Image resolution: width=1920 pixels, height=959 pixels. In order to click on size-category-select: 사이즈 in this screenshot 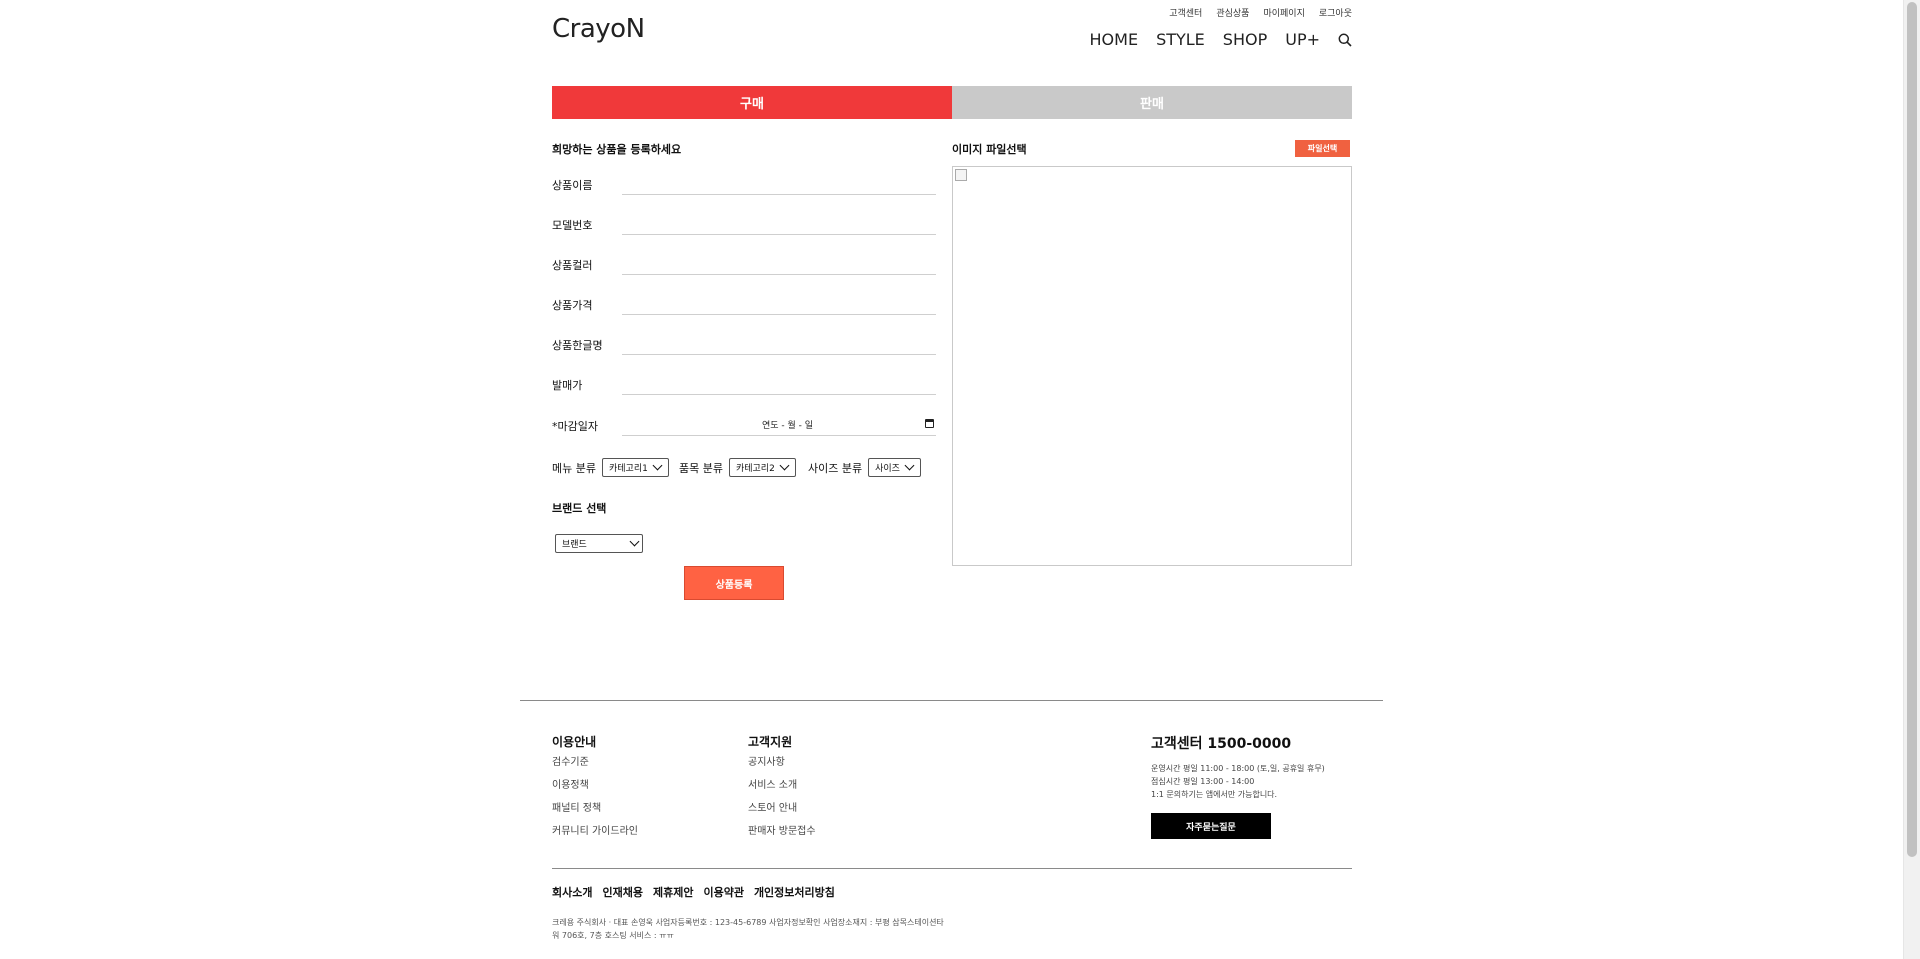, I will do `click(895, 467)`.